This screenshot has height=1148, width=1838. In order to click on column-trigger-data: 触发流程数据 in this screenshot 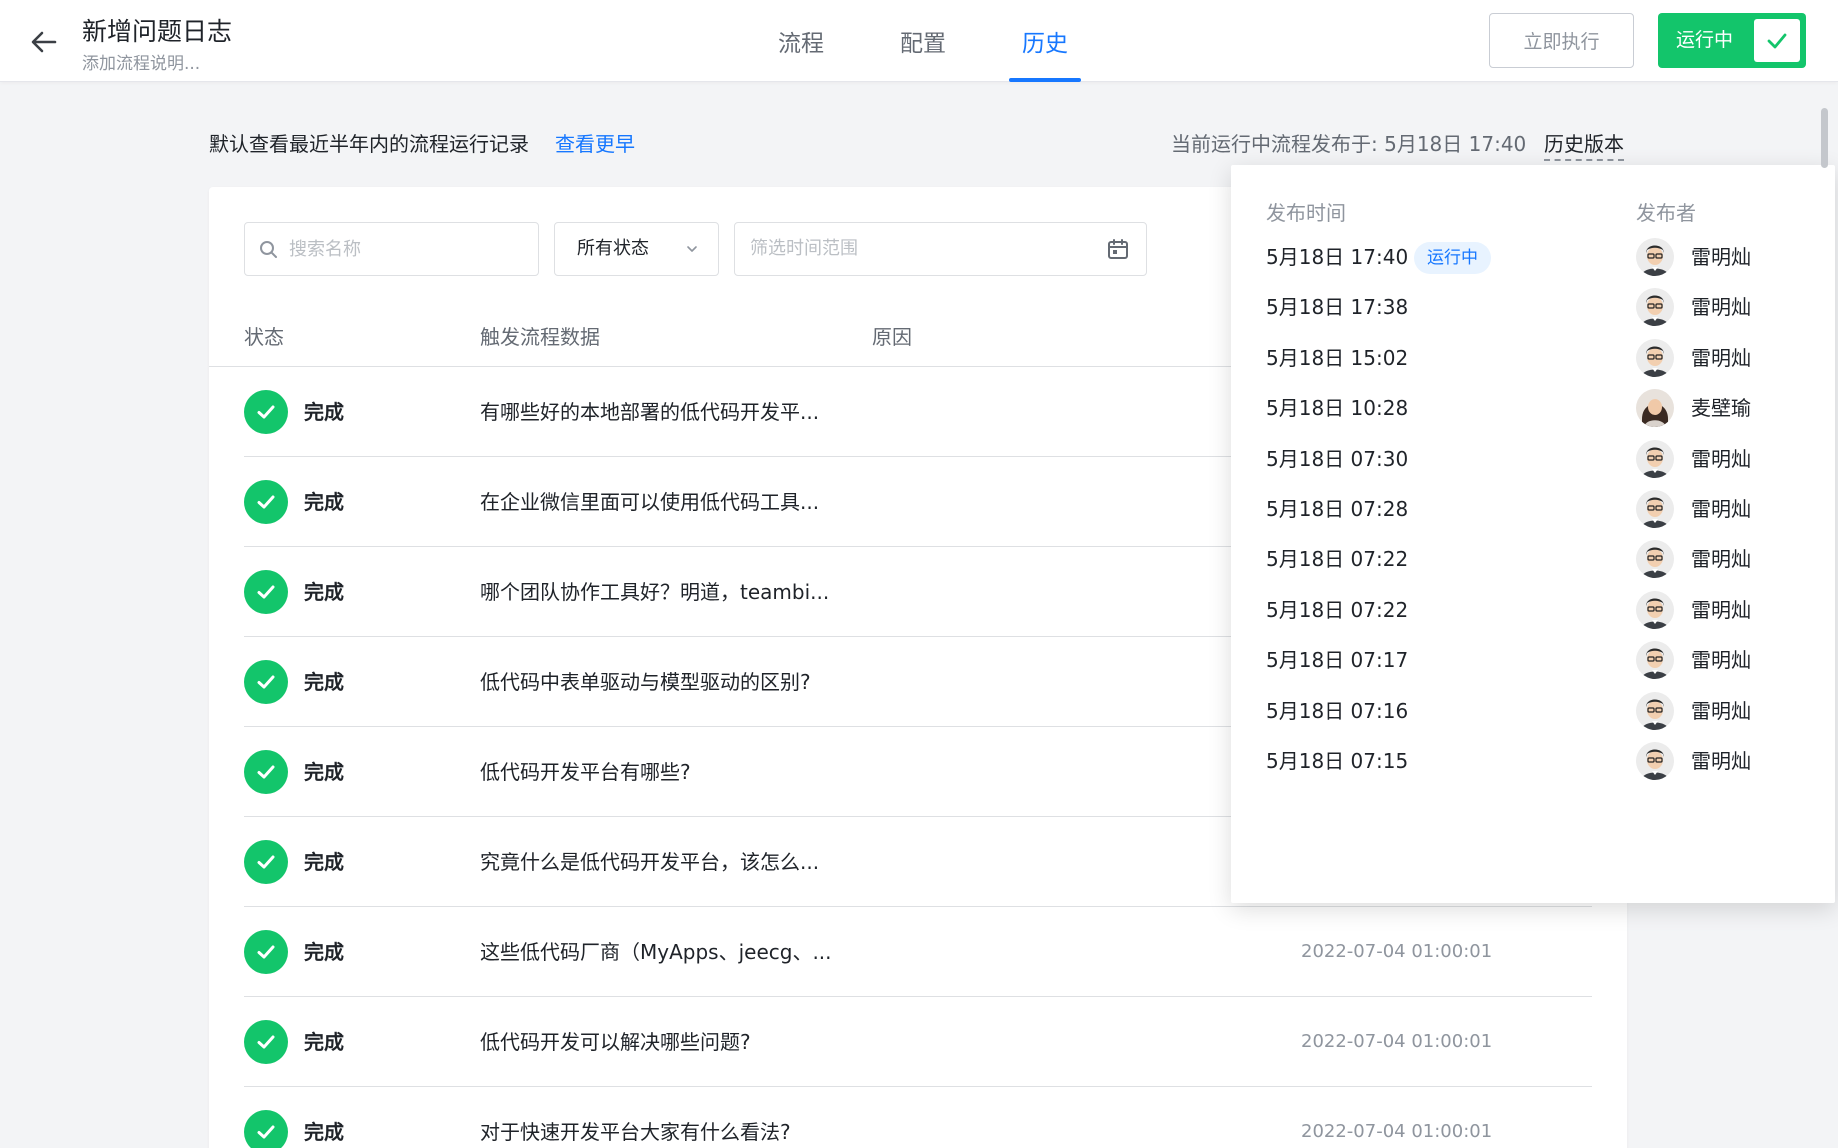, I will do `click(540, 337)`.